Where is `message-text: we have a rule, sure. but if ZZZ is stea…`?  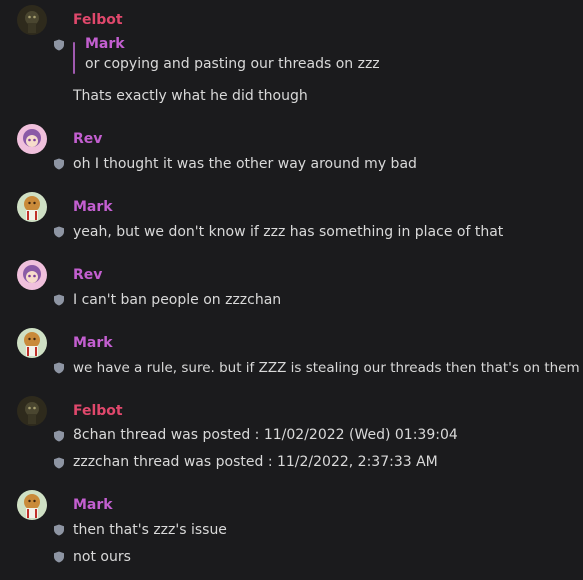 message-text: we have a rule, sure. but if ZZZ is stea… is located at coordinates (326, 368).